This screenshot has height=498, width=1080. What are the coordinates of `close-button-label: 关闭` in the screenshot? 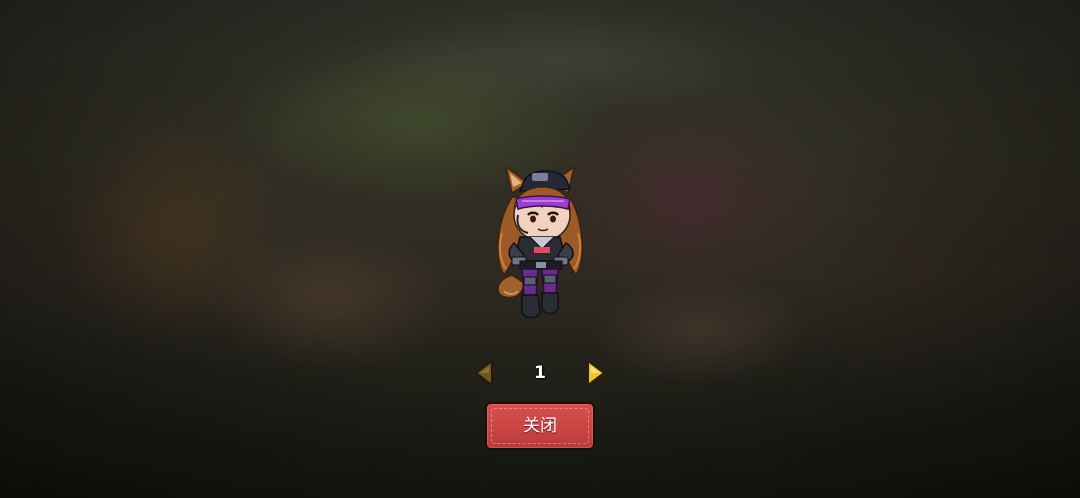 It's located at (540, 426).